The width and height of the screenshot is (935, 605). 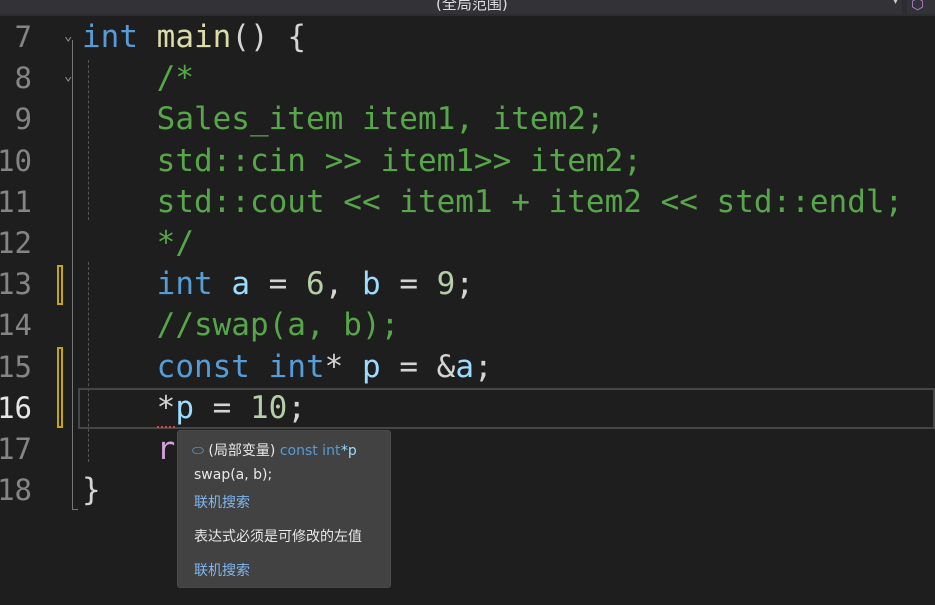 I want to click on code-text: /*, so click(x=138, y=78).